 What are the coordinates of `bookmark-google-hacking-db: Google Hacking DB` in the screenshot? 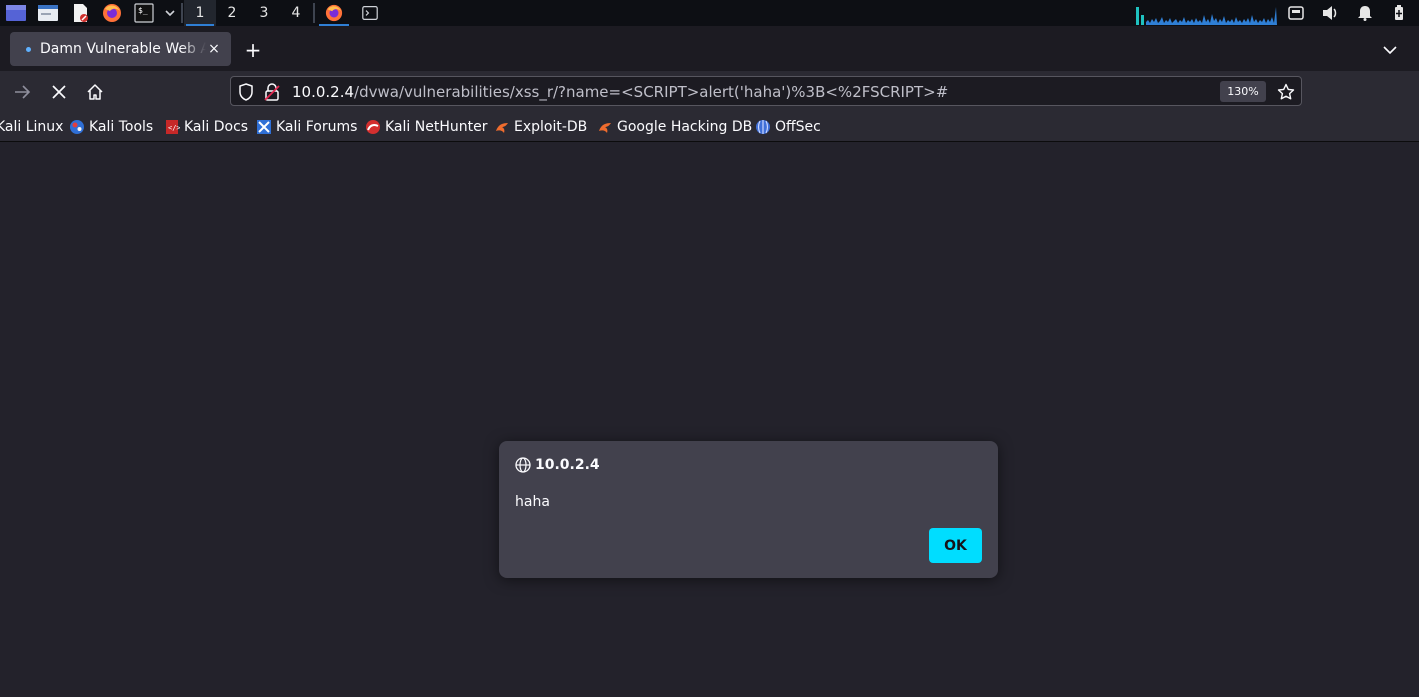 It's located at (674, 127).